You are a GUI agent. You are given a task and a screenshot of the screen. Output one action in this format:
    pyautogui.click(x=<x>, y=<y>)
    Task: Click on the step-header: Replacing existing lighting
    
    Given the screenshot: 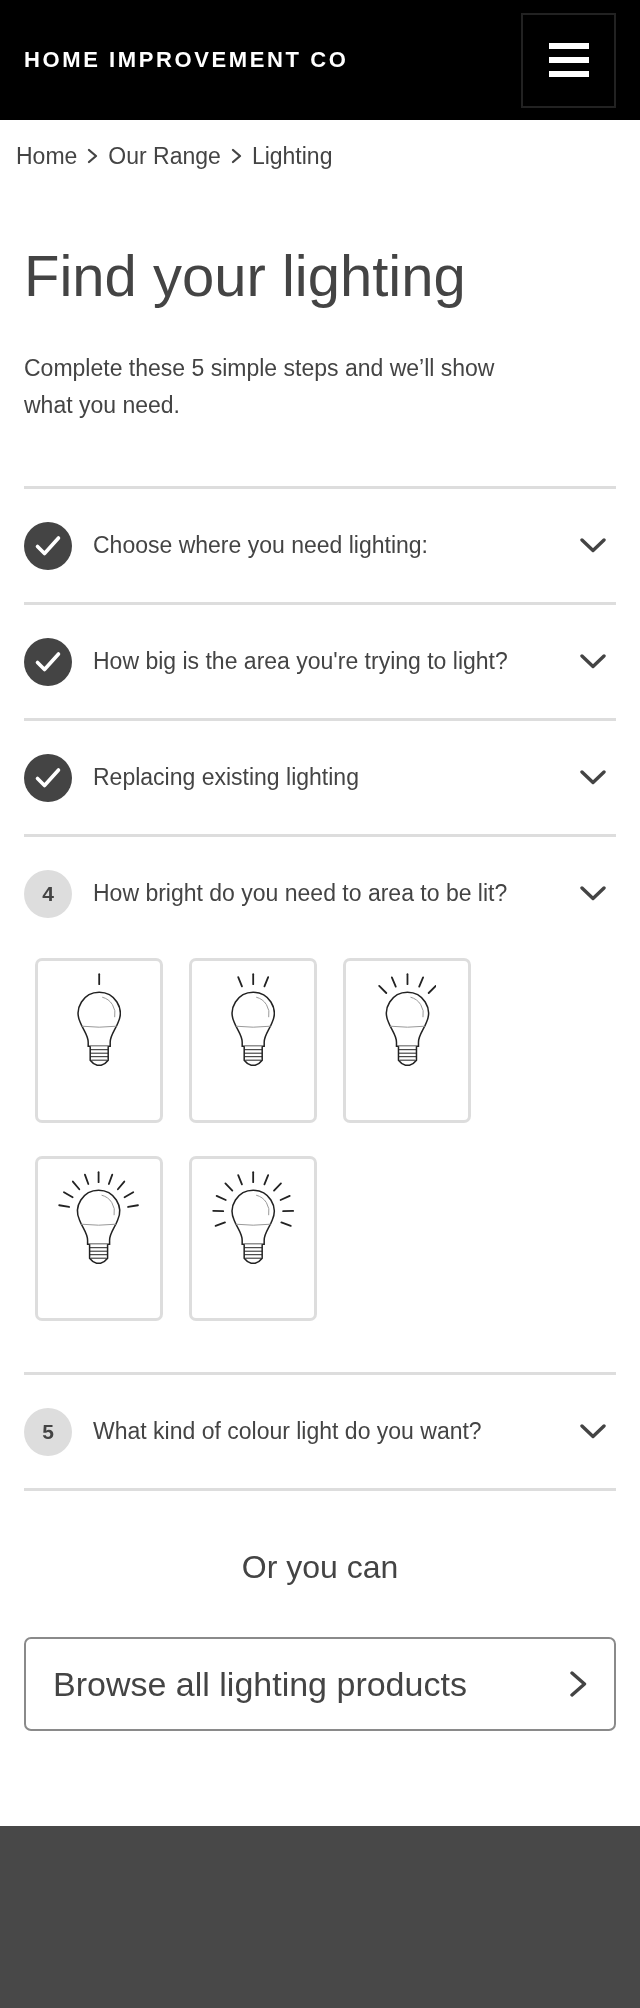 What is the action you would take?
    pyautogui.click(x=320, y=777)
    